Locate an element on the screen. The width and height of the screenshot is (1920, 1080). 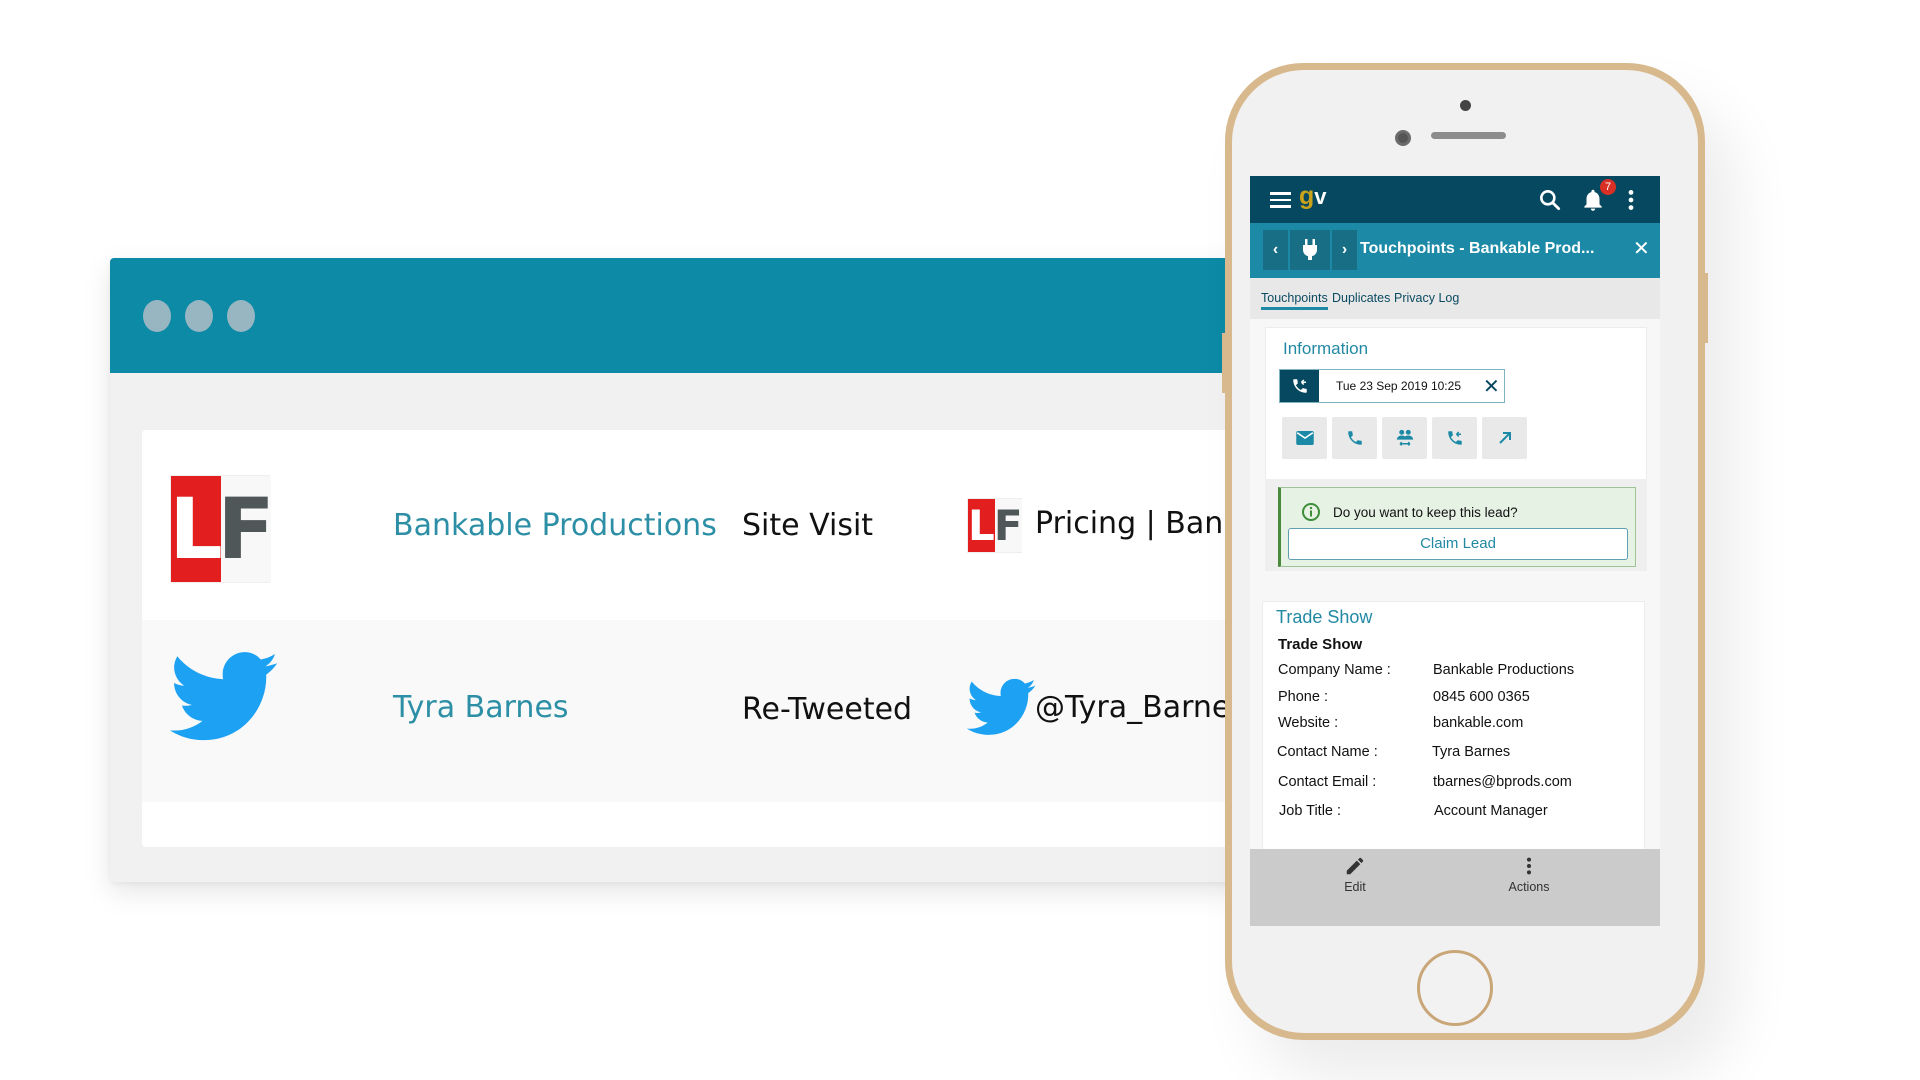
actions-button: Actions is located at coordinates (1529, 874).